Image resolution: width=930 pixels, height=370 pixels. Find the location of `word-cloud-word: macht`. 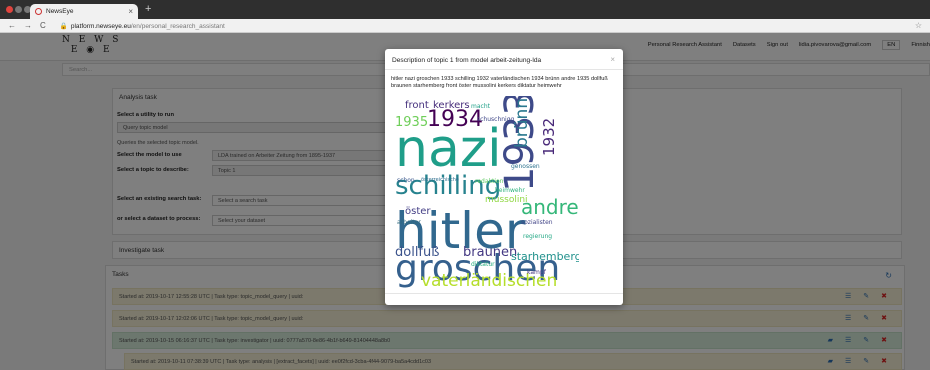

word-cloud-word: macht is located at coordinates (481, 106).